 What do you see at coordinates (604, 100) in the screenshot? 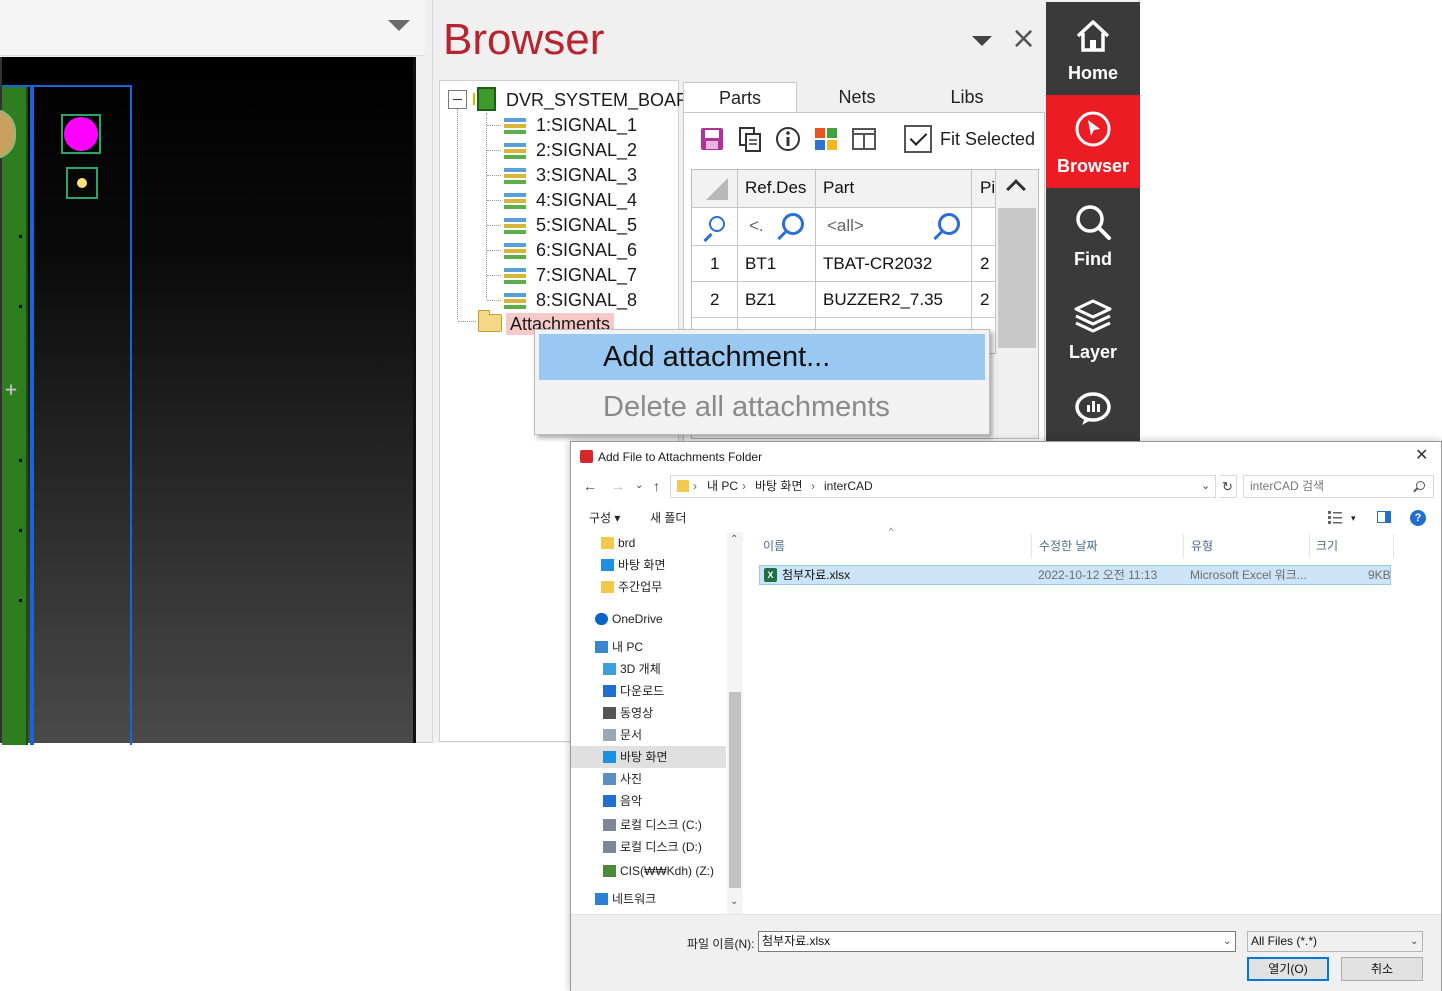
I see `tree-root-label: DVR_SYSTEM_BOARD` at bounding box center [604, 100].